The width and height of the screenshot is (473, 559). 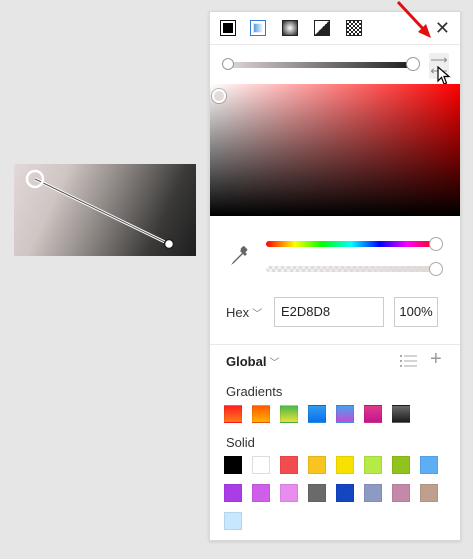 What do you see at coordinates (335, 344) in the screenshot?
I see `divider` at bounding box center [335, 344].